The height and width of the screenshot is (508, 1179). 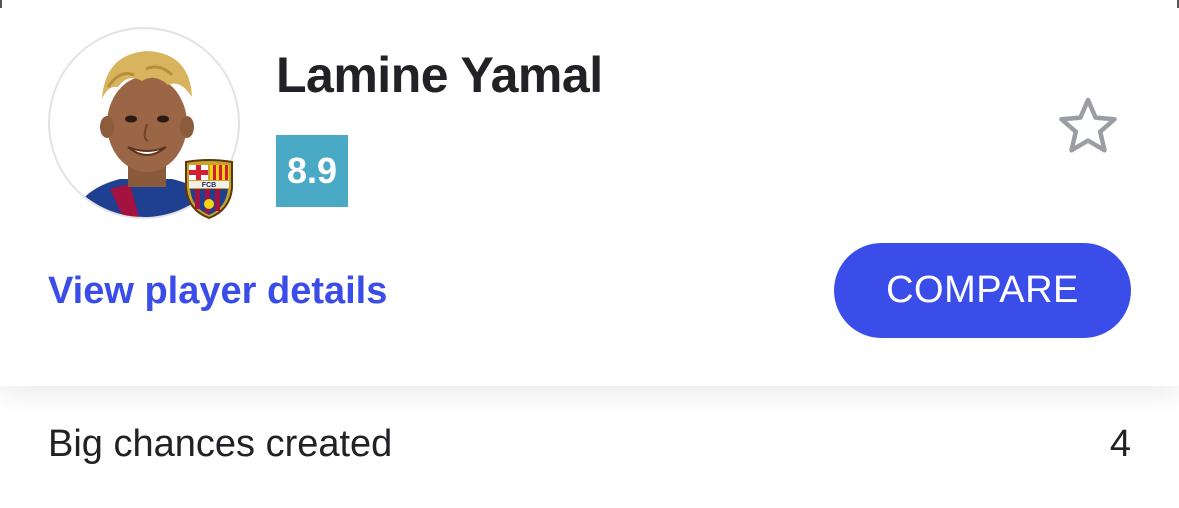 I want to click on view-player-details-link: View player details, so click(x=217, y=291).